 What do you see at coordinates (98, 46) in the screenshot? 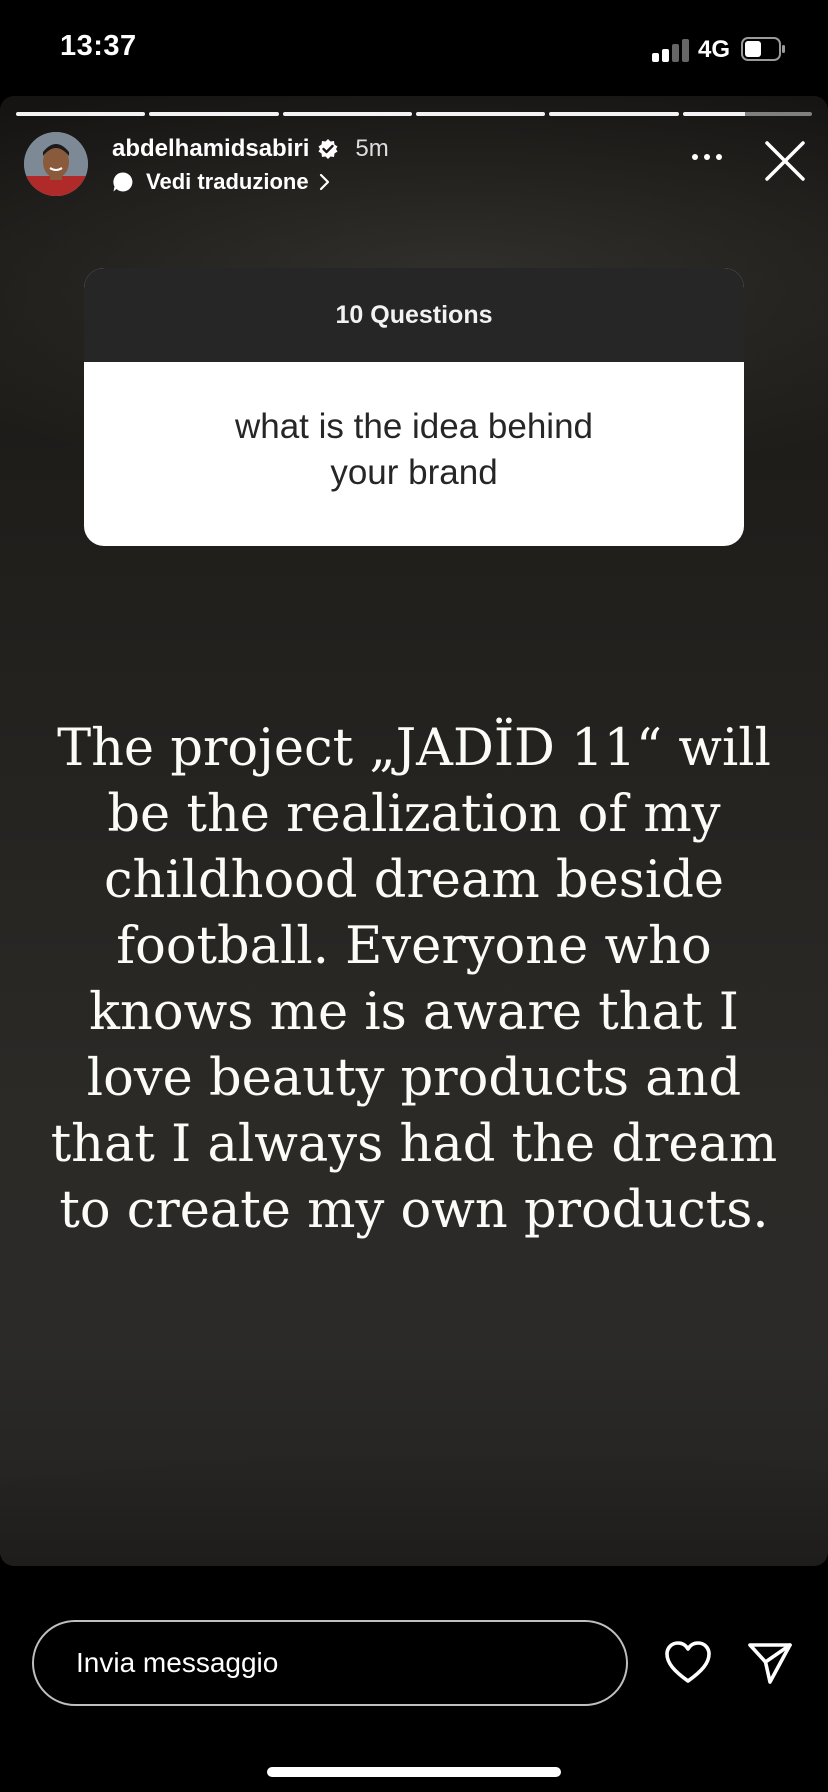
I see `status-time: 13:37` at bounding box center [98, 46].